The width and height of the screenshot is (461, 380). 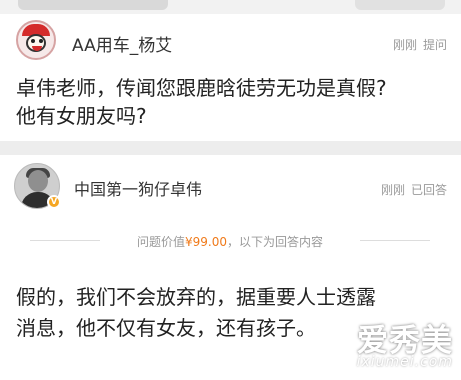 I want to click on verified-badge-icon: V, so click(x=54, y=202).